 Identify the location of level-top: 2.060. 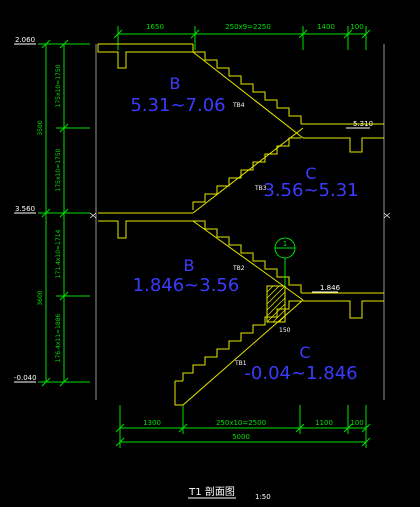
(25, 40).